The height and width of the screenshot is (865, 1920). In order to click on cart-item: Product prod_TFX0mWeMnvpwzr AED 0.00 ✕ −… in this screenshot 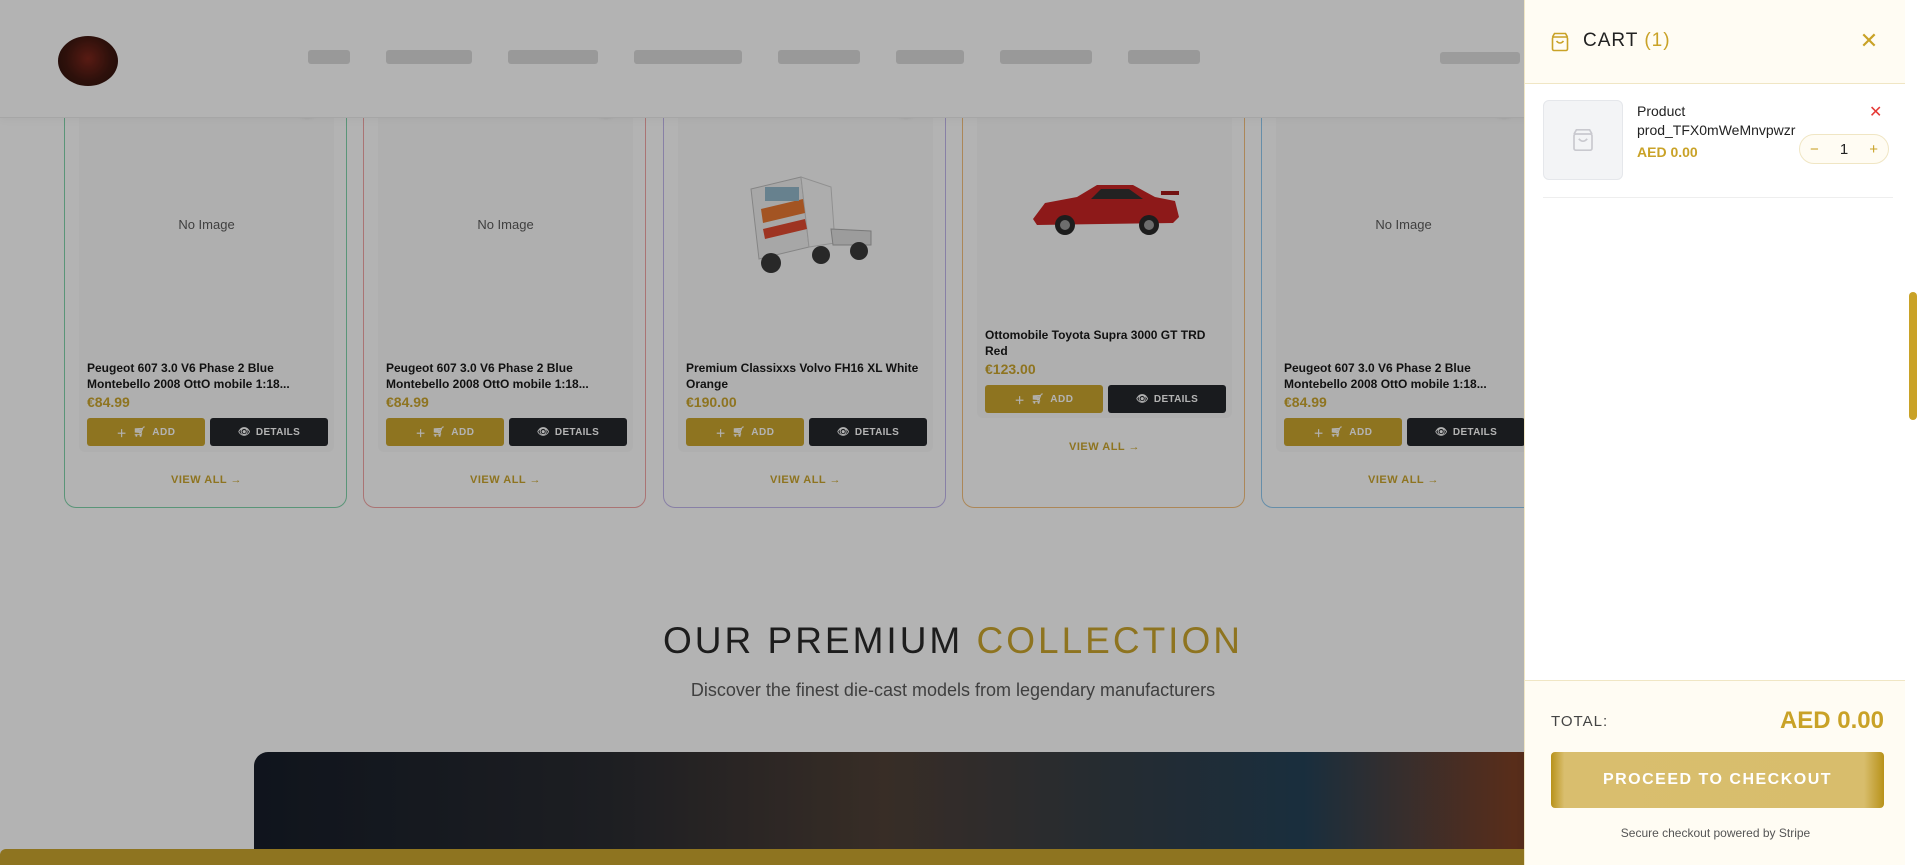, I will do `click(1718, 148)`.